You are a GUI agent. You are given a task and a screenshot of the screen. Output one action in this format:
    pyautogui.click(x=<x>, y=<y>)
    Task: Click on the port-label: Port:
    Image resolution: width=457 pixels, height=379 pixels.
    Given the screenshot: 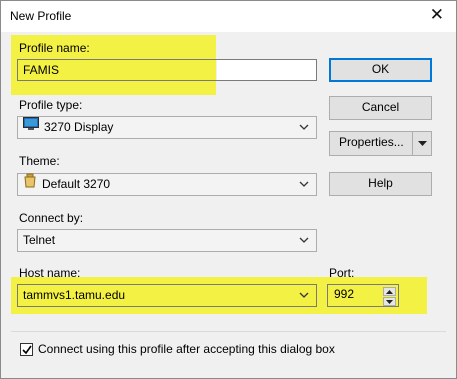 What is the action you would take?
    pyautogui.click(x=342, y=273)
    